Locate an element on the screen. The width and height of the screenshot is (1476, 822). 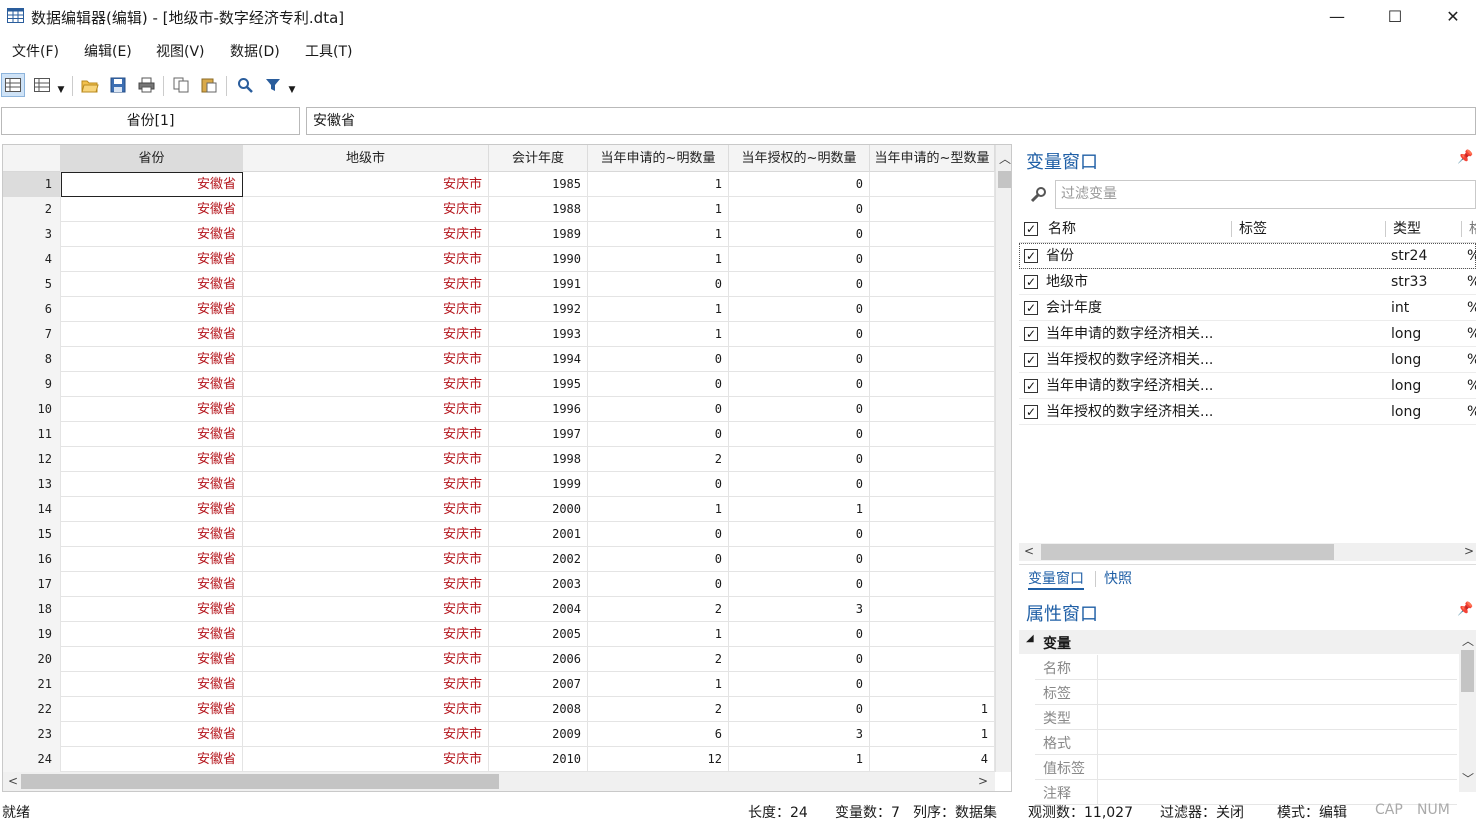
table-cell: 1999 is located at coordinates (538, 484).